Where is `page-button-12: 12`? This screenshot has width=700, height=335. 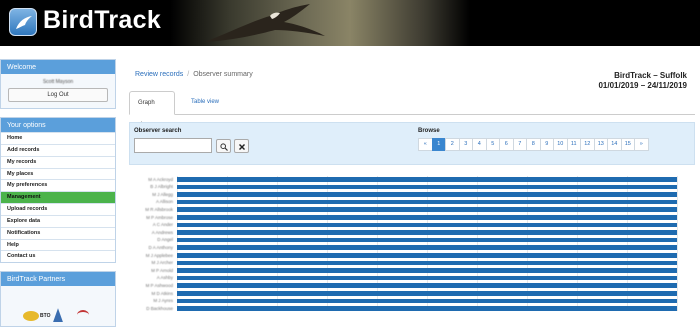
page-button-12: 12 is located at coordinates (587, 144).